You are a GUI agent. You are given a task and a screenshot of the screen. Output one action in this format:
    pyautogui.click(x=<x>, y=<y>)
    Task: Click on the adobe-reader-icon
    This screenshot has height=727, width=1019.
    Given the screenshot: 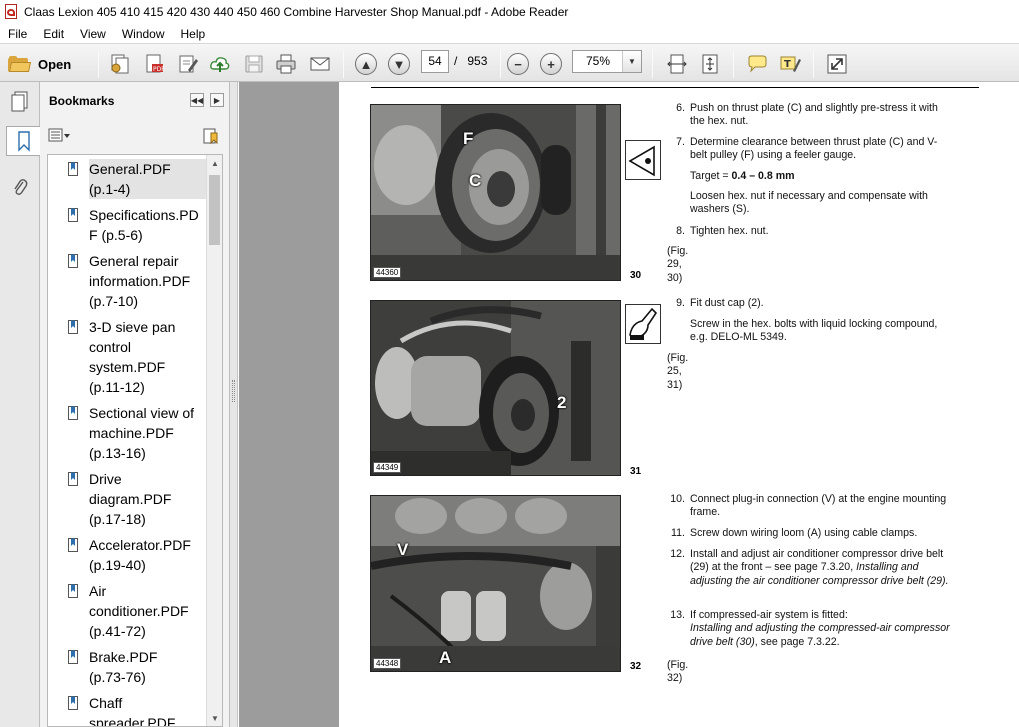 What is the action you would take?
    pyautogui.click(x=11, y=12)
    